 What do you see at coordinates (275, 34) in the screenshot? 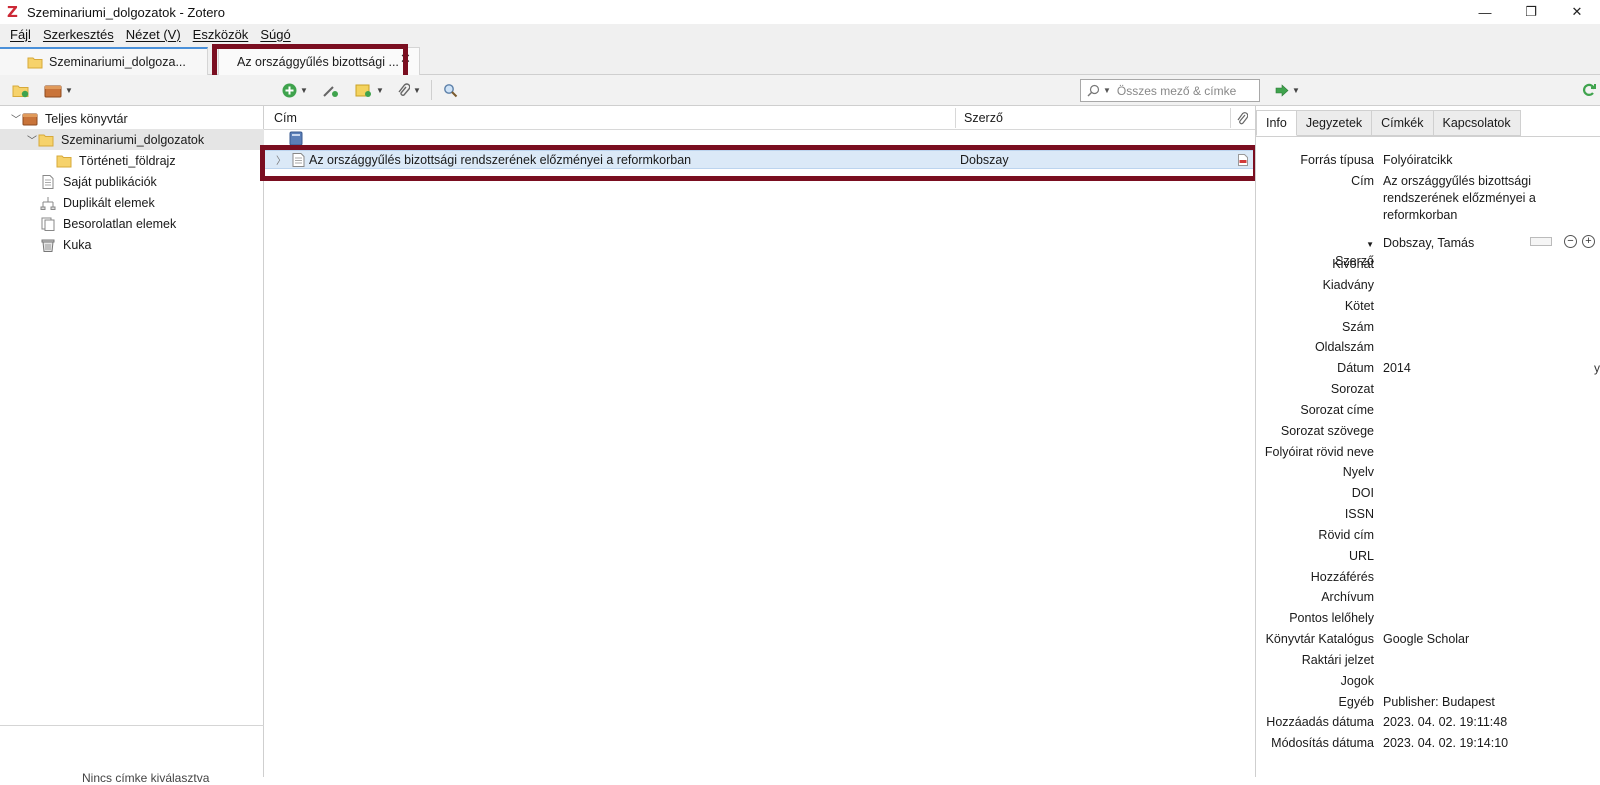
I see `menu-help: Súgó` at bounding box center [275, 34].